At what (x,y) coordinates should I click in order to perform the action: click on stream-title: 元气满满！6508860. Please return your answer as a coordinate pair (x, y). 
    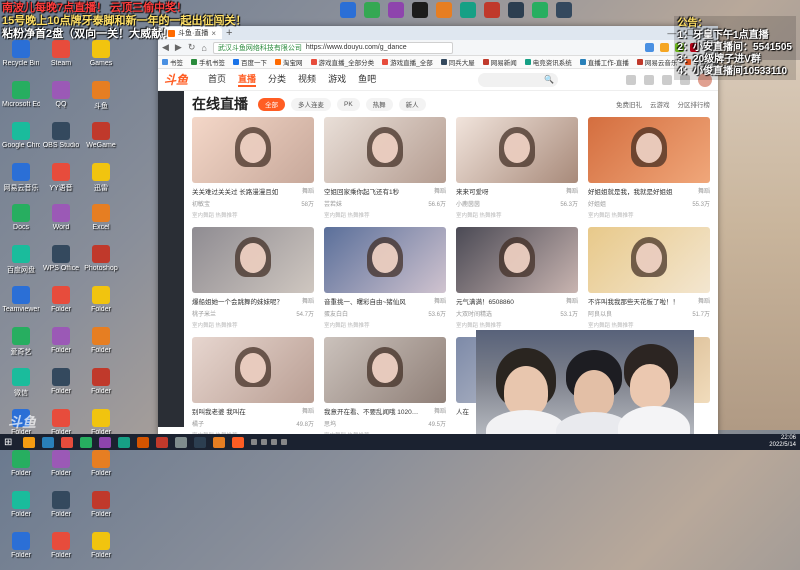
    Looking at the image, I should click on (485, 301).